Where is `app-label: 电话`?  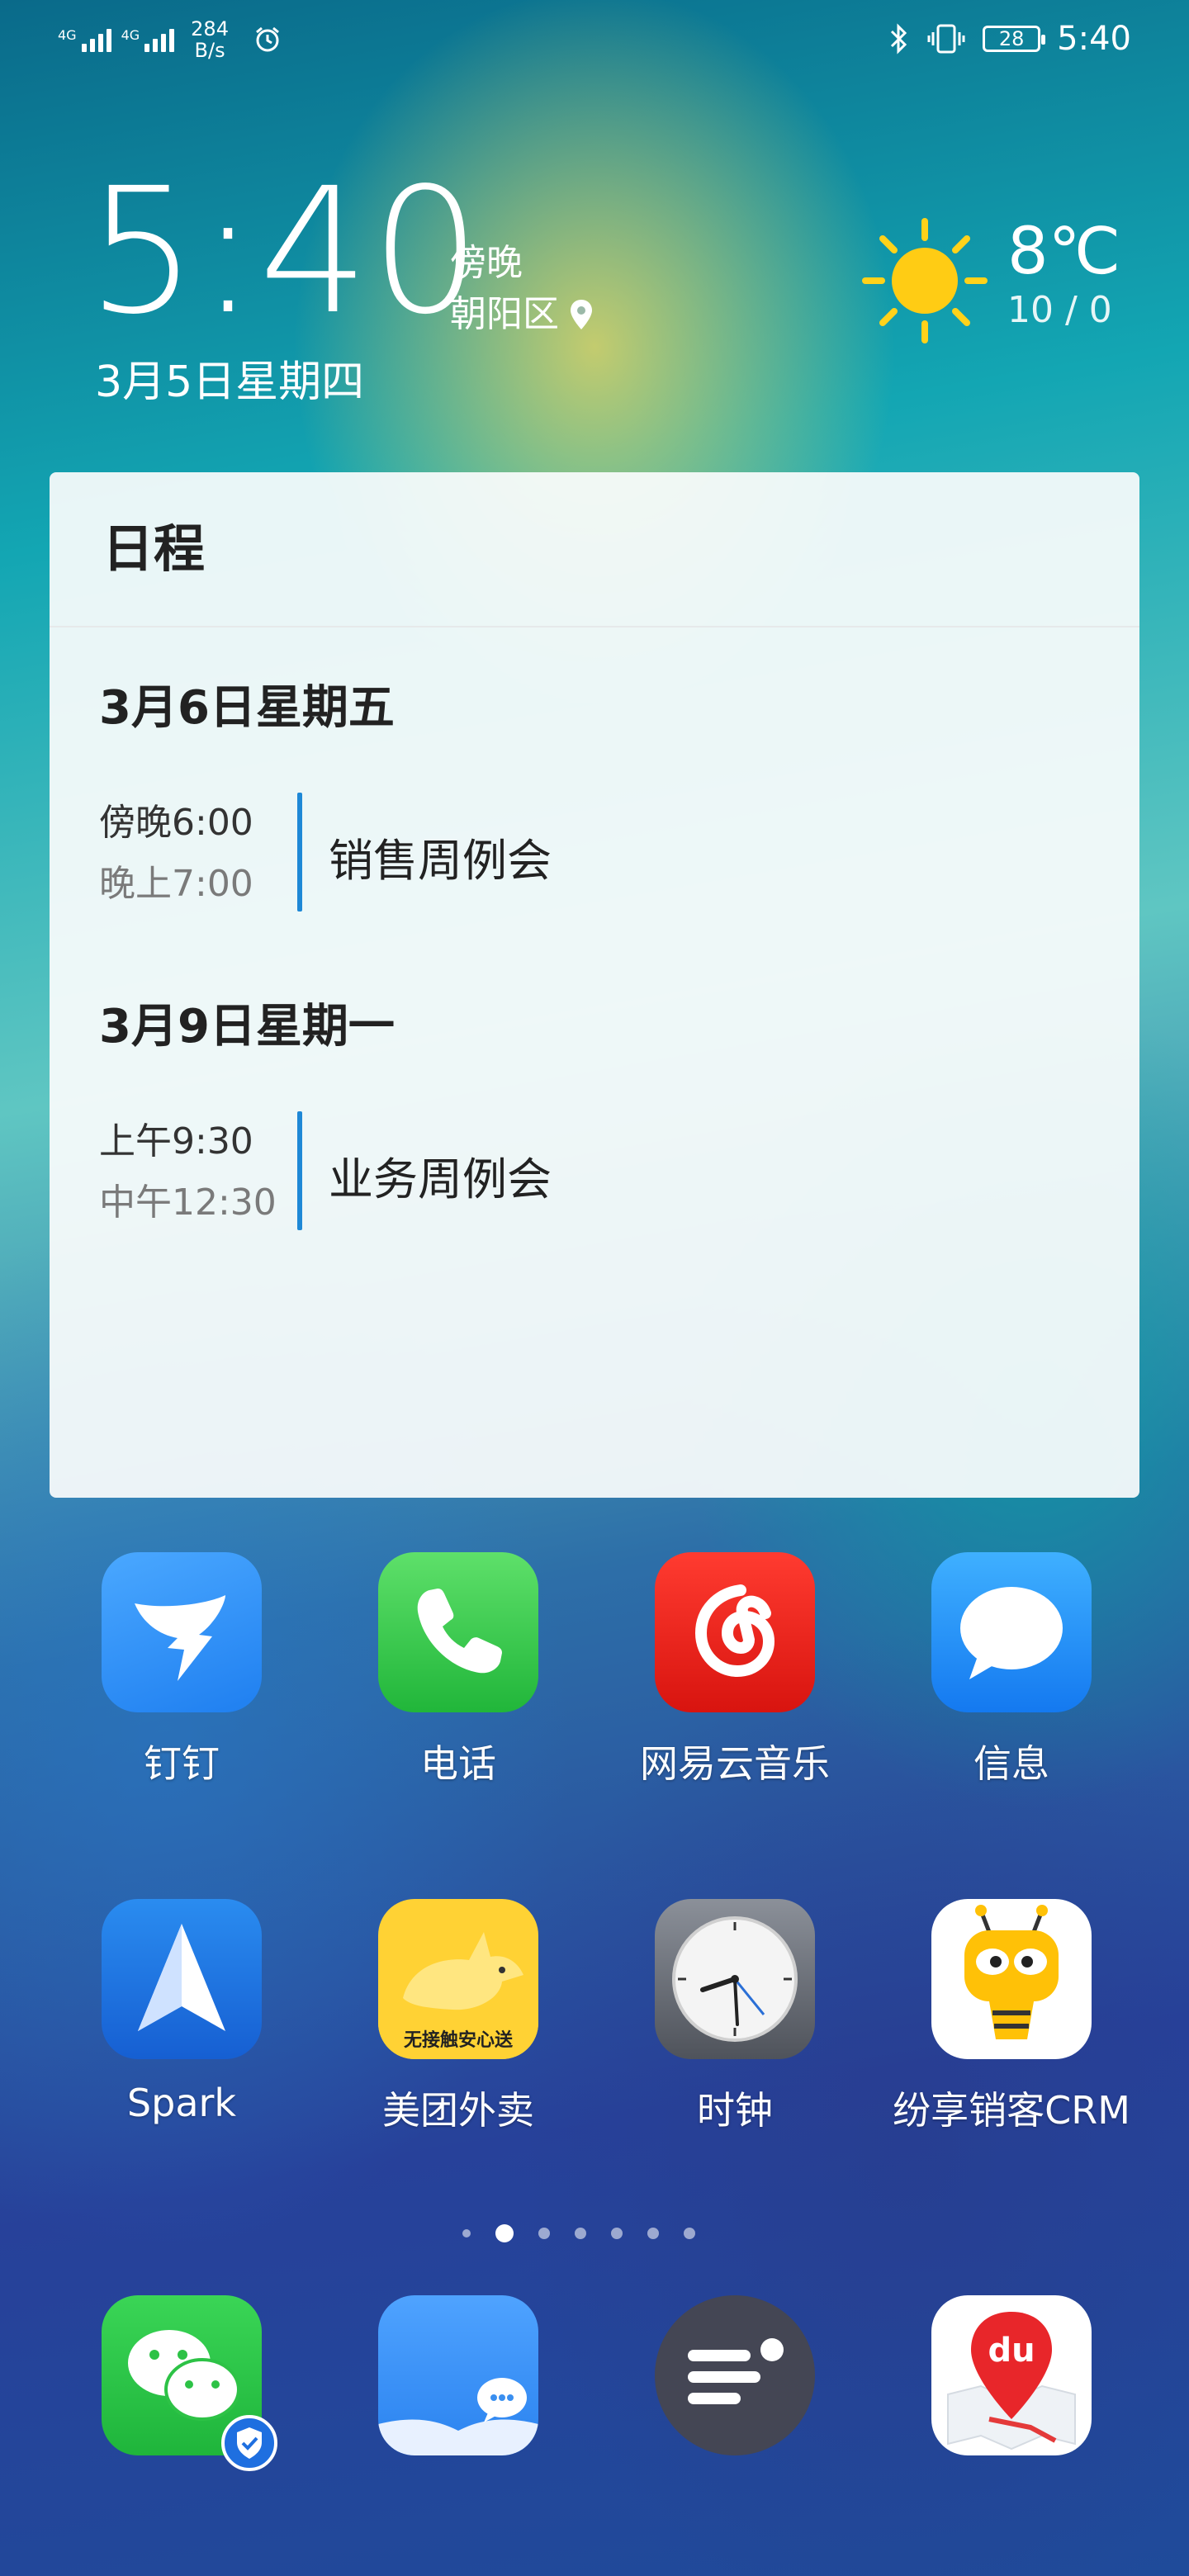
app-label: 电话 is located at coordinates (458, 1763).